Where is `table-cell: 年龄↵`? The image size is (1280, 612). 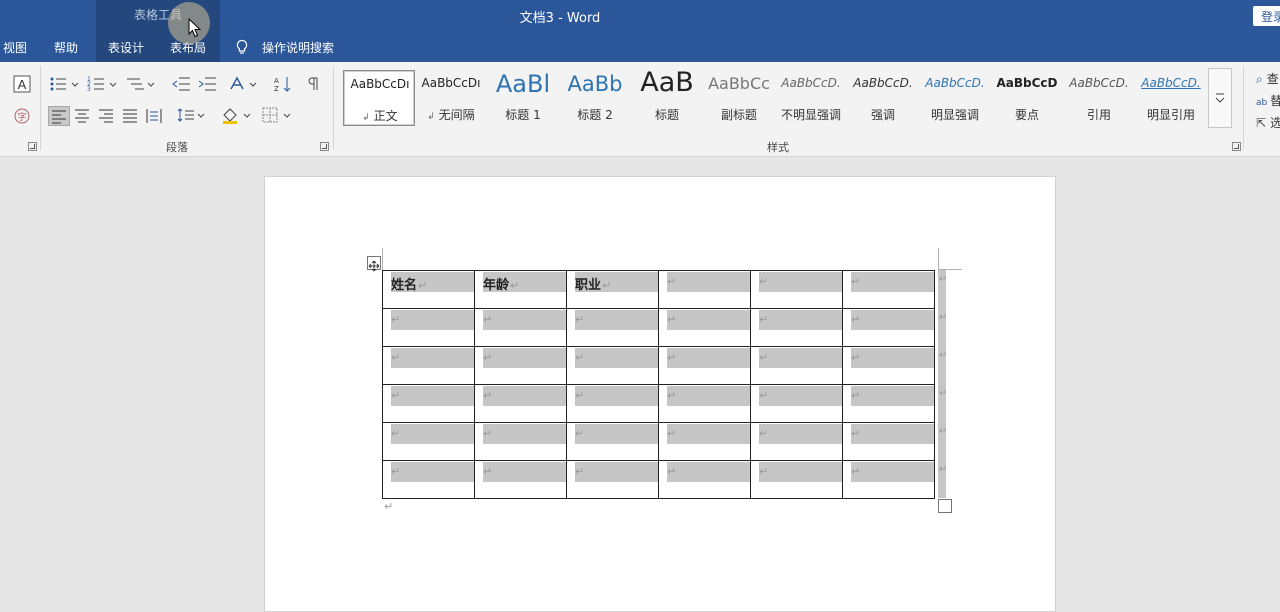 table-cell: 年龄↵ is located at coordinates (520, 289).